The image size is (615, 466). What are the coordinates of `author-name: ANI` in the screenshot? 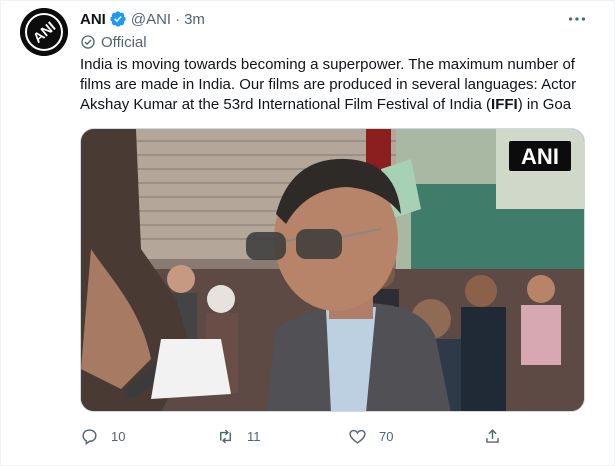 It's located at (93, 19).